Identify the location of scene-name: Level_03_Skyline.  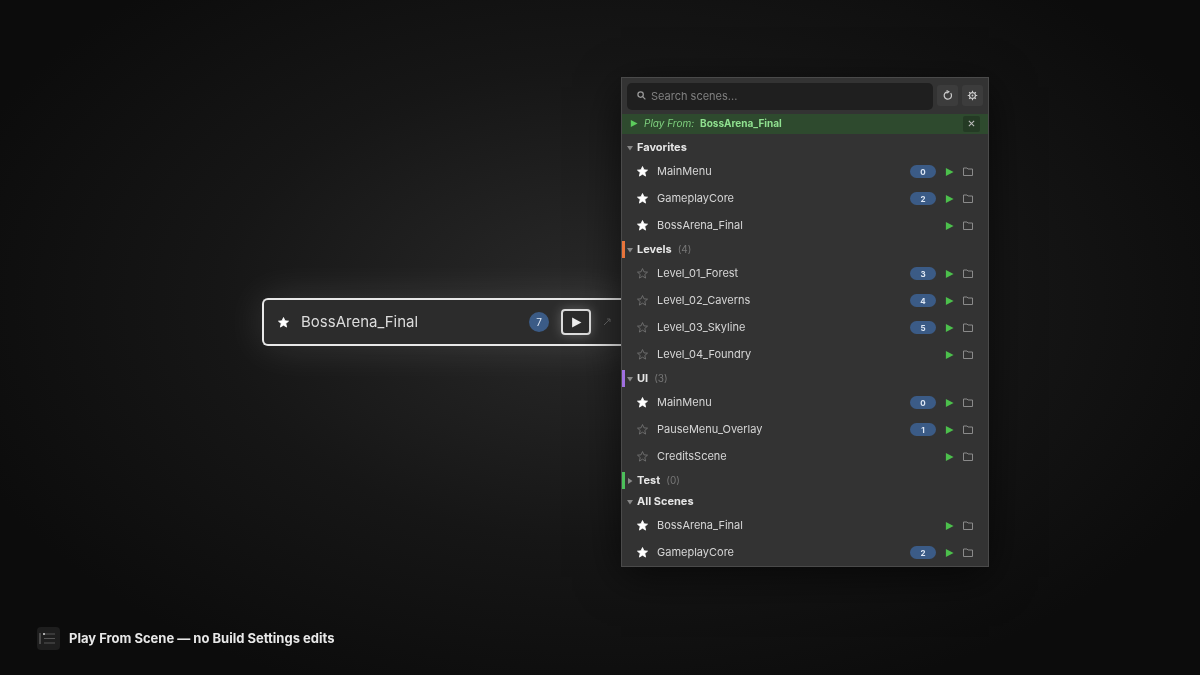
(702, 327).